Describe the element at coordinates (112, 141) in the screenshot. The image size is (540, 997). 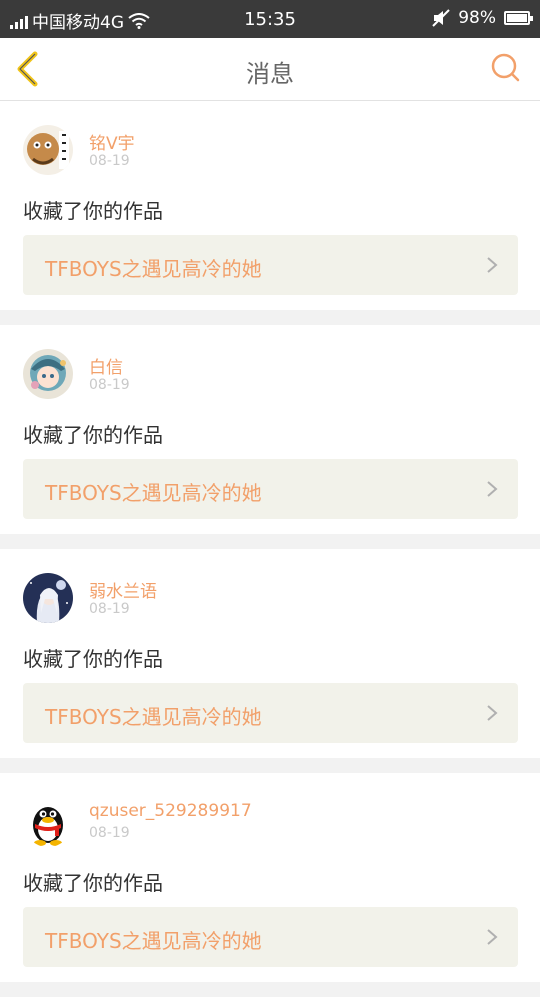
I see `username: 铭V宇` at that location.